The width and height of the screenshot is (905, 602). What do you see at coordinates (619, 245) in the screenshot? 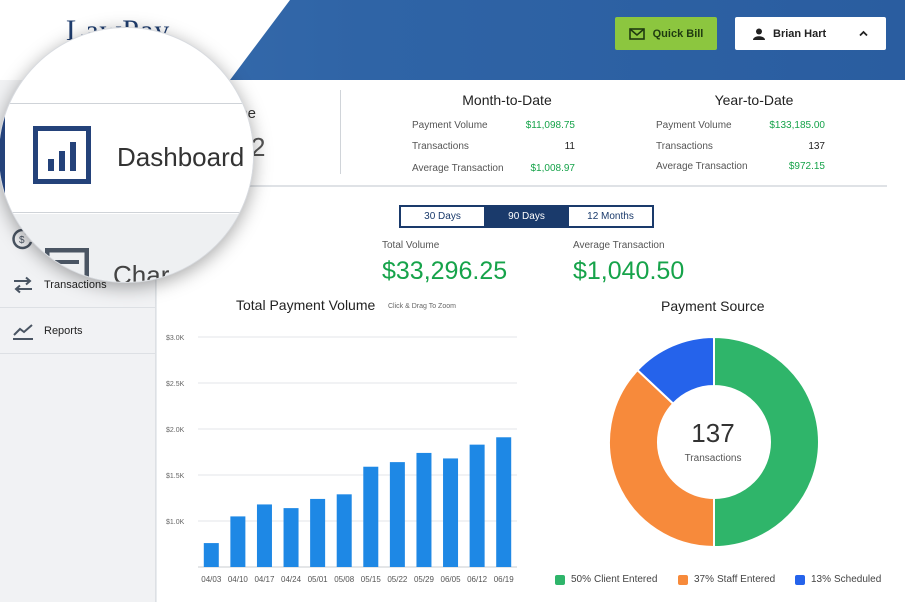
I see `avg-transaction-label: Average Transaction` at bounding box center [619, 245].